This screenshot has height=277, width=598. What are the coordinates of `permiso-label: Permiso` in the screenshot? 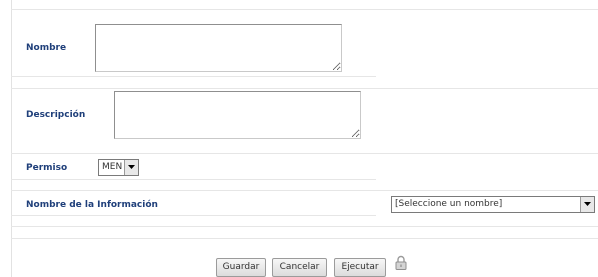 It's located at (47, 168).